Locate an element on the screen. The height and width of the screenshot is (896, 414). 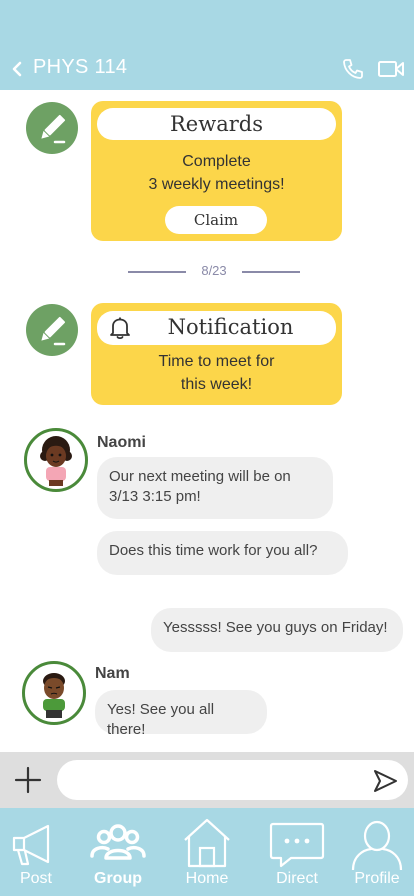
claim-button: Claim is located at coordinates (216, 220).